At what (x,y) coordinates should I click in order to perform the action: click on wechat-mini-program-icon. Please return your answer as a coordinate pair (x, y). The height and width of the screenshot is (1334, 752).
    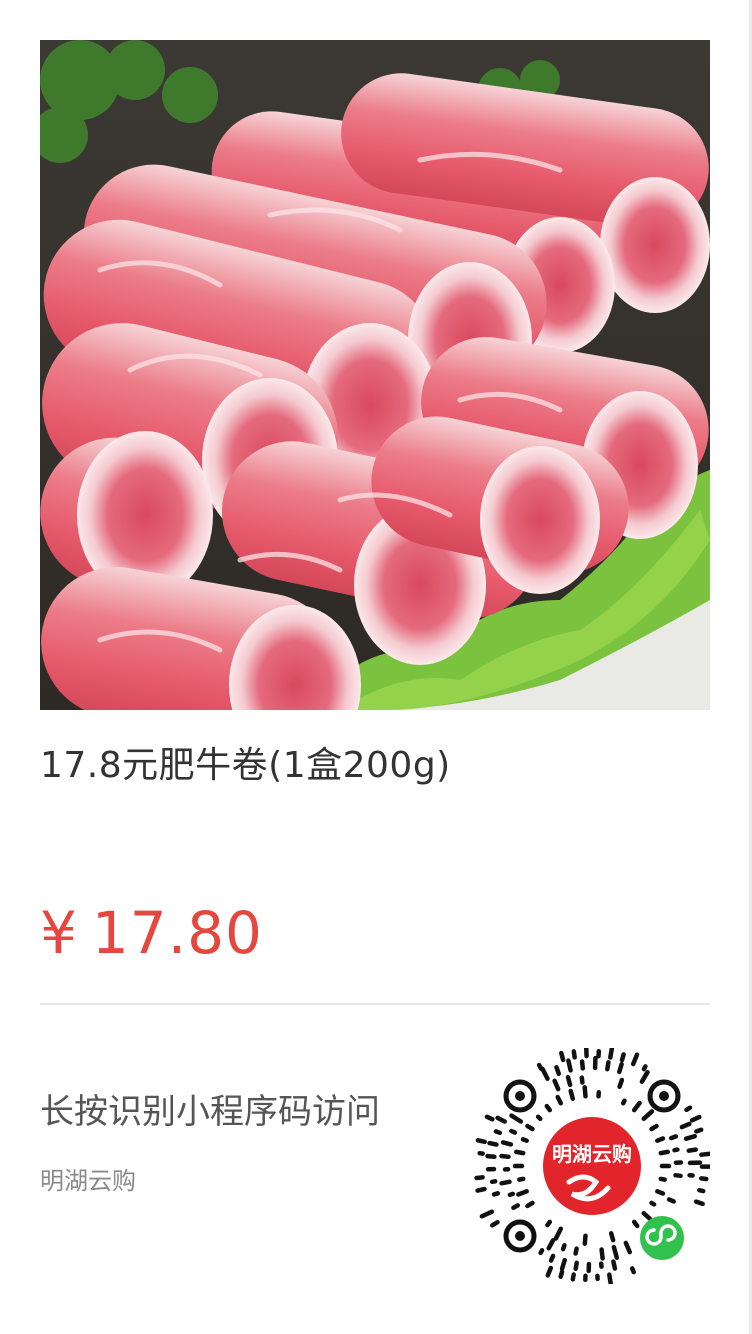
    Looking at the image, I should click on (662, 1238).